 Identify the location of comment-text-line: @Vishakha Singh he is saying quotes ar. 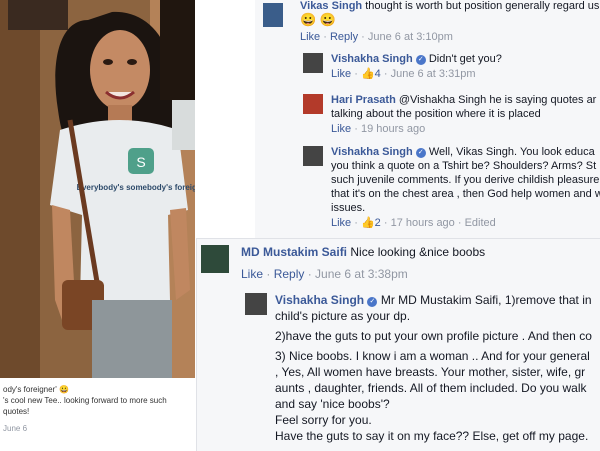
(497, 100).